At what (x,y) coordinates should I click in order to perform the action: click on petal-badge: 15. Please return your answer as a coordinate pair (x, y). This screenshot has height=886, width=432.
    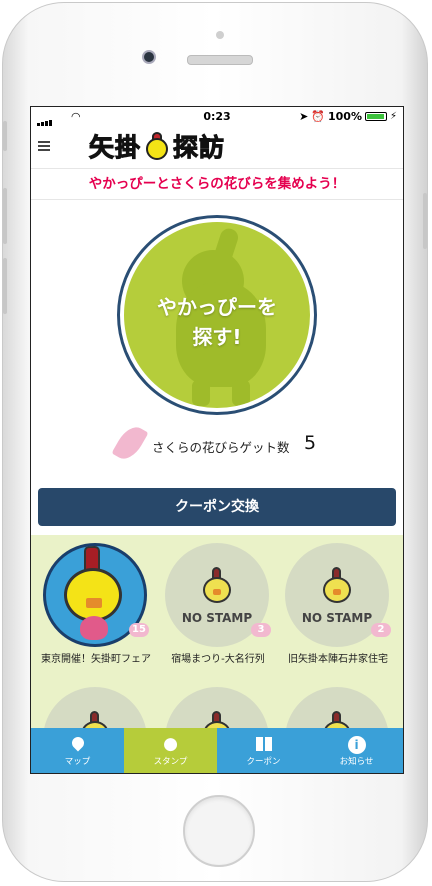
    Looking at the image, I should click on (139, 630).